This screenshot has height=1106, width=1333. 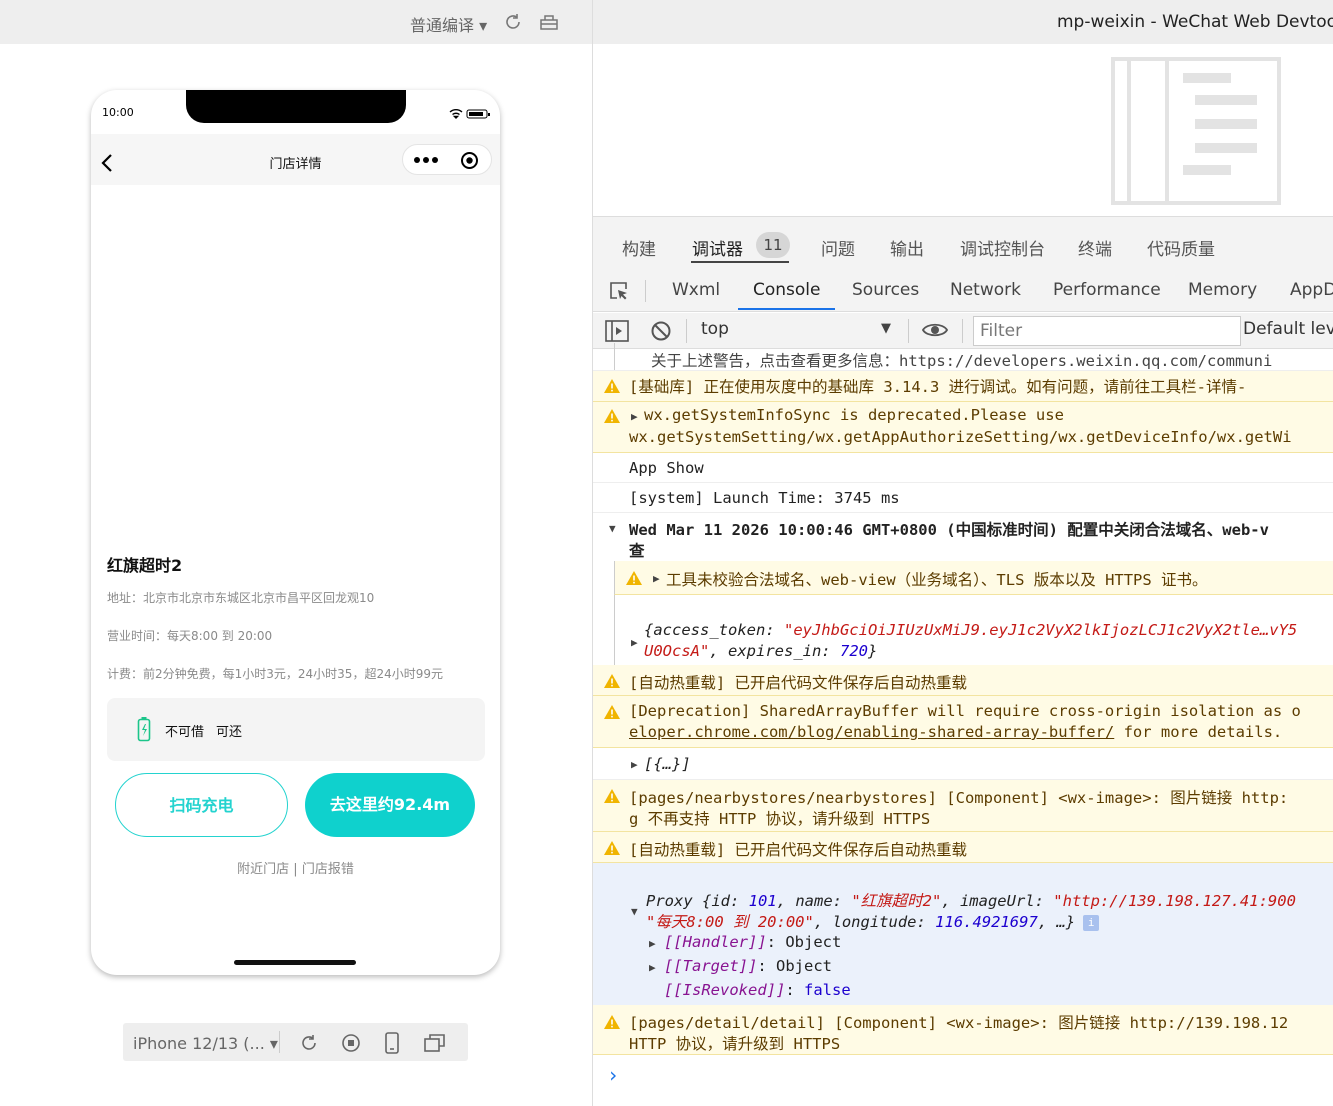 What do you see at coordinates (740, 262) in the screenshot?
I see `active-tab-underline` at bounding box center [740, 262].